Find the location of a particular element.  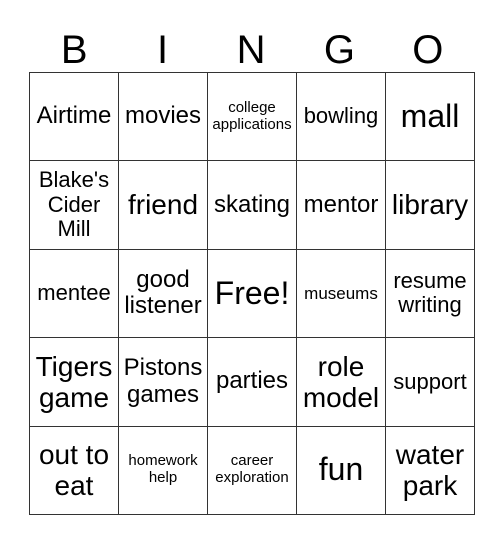

bingo-cell: fun is located at coordinates (341, 470).